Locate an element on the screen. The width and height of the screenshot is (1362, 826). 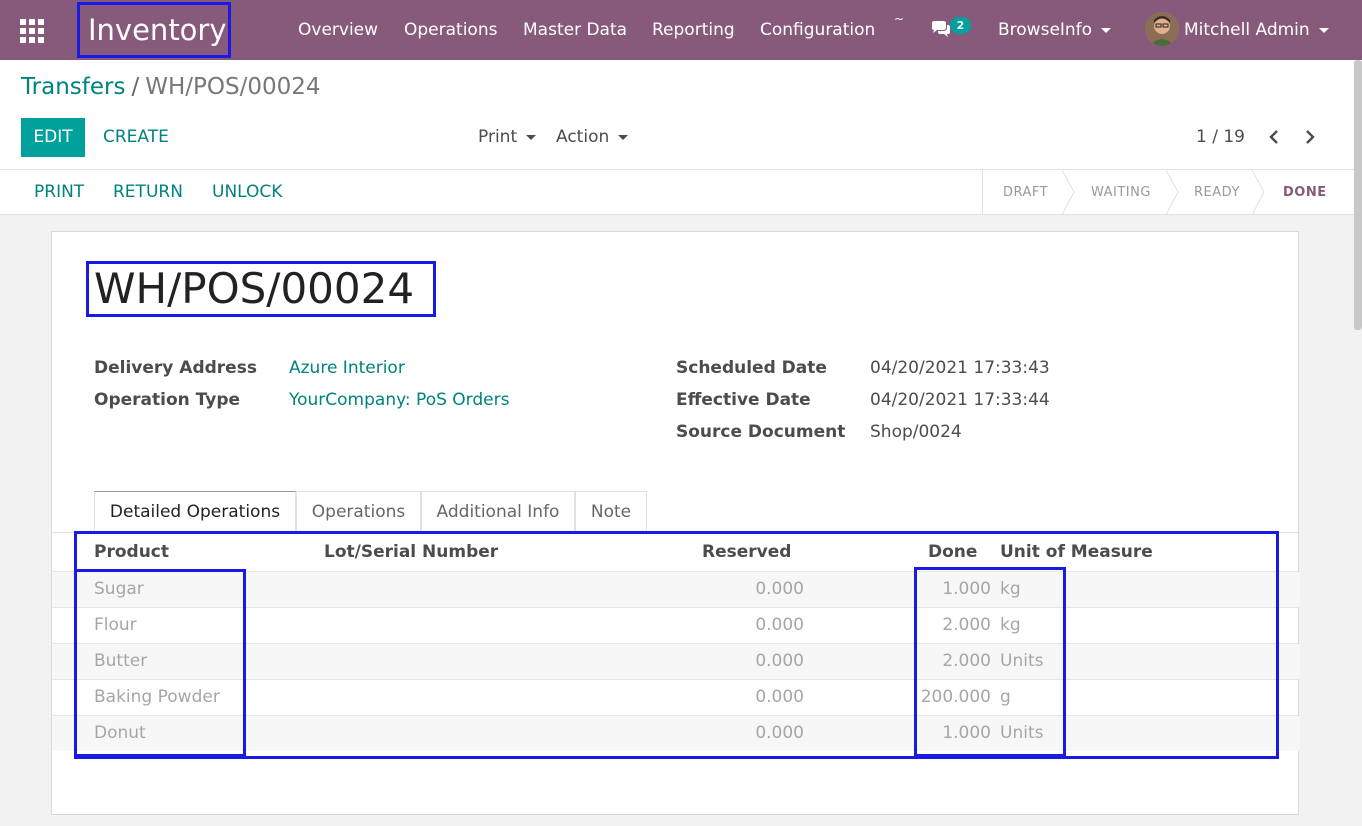
menu-operations: Operations is located at coordinates (450, 30).